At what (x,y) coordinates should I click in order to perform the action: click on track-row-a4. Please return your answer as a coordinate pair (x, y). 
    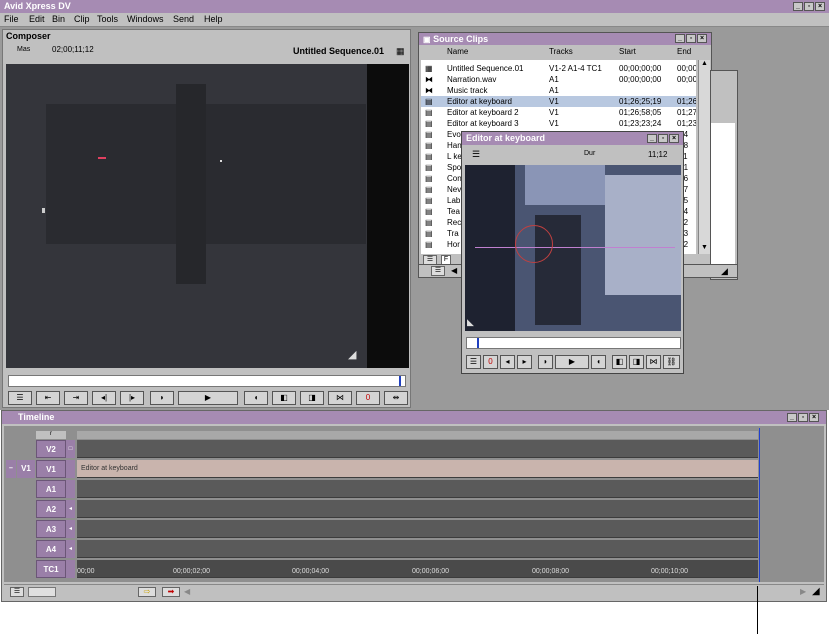
    Looking at the image, I should click on (417, 549).